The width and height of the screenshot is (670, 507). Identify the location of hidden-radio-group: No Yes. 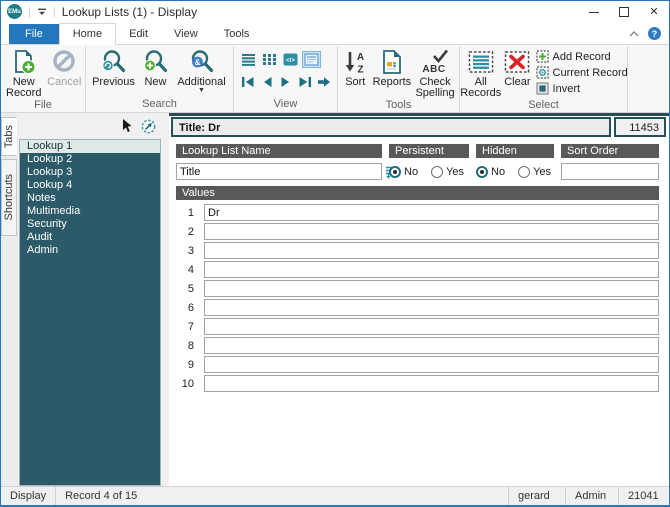
(515, 170).